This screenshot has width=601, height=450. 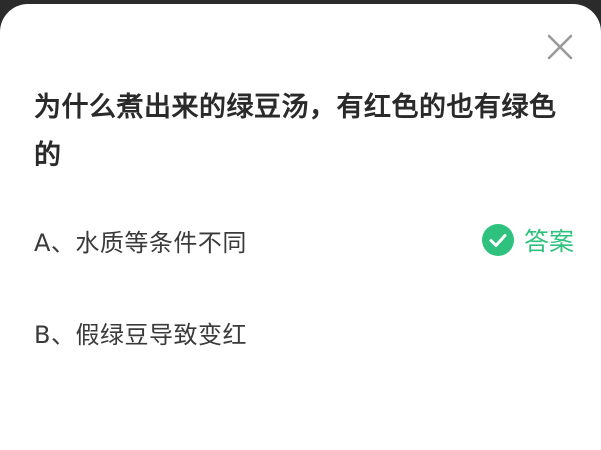 What do you see at coordinates (140, 242) in the screenshot?
I see `option-a-label: A、水质等条件不同` at bounding box center [140, 242].